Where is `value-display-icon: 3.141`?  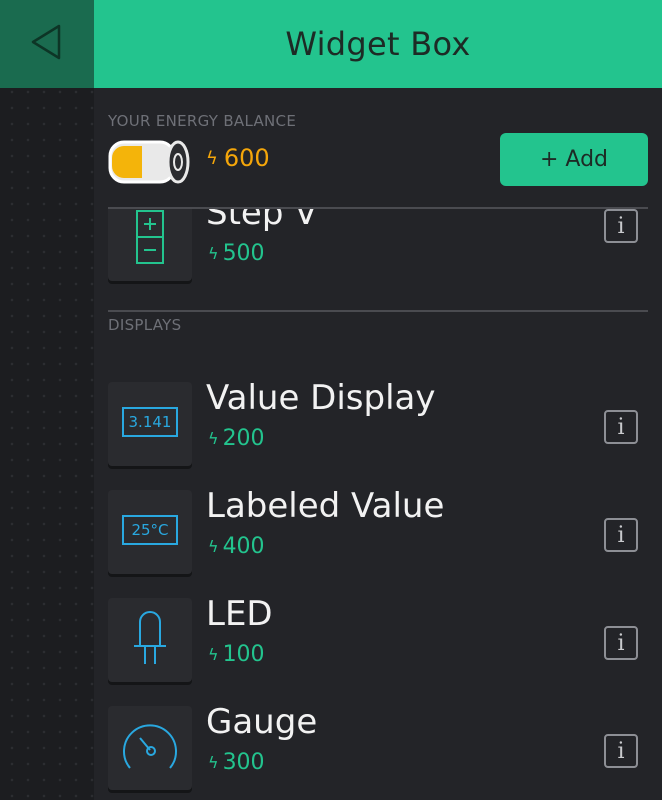 value-display-icon: 3.141 is located at coordinates (150, 424).